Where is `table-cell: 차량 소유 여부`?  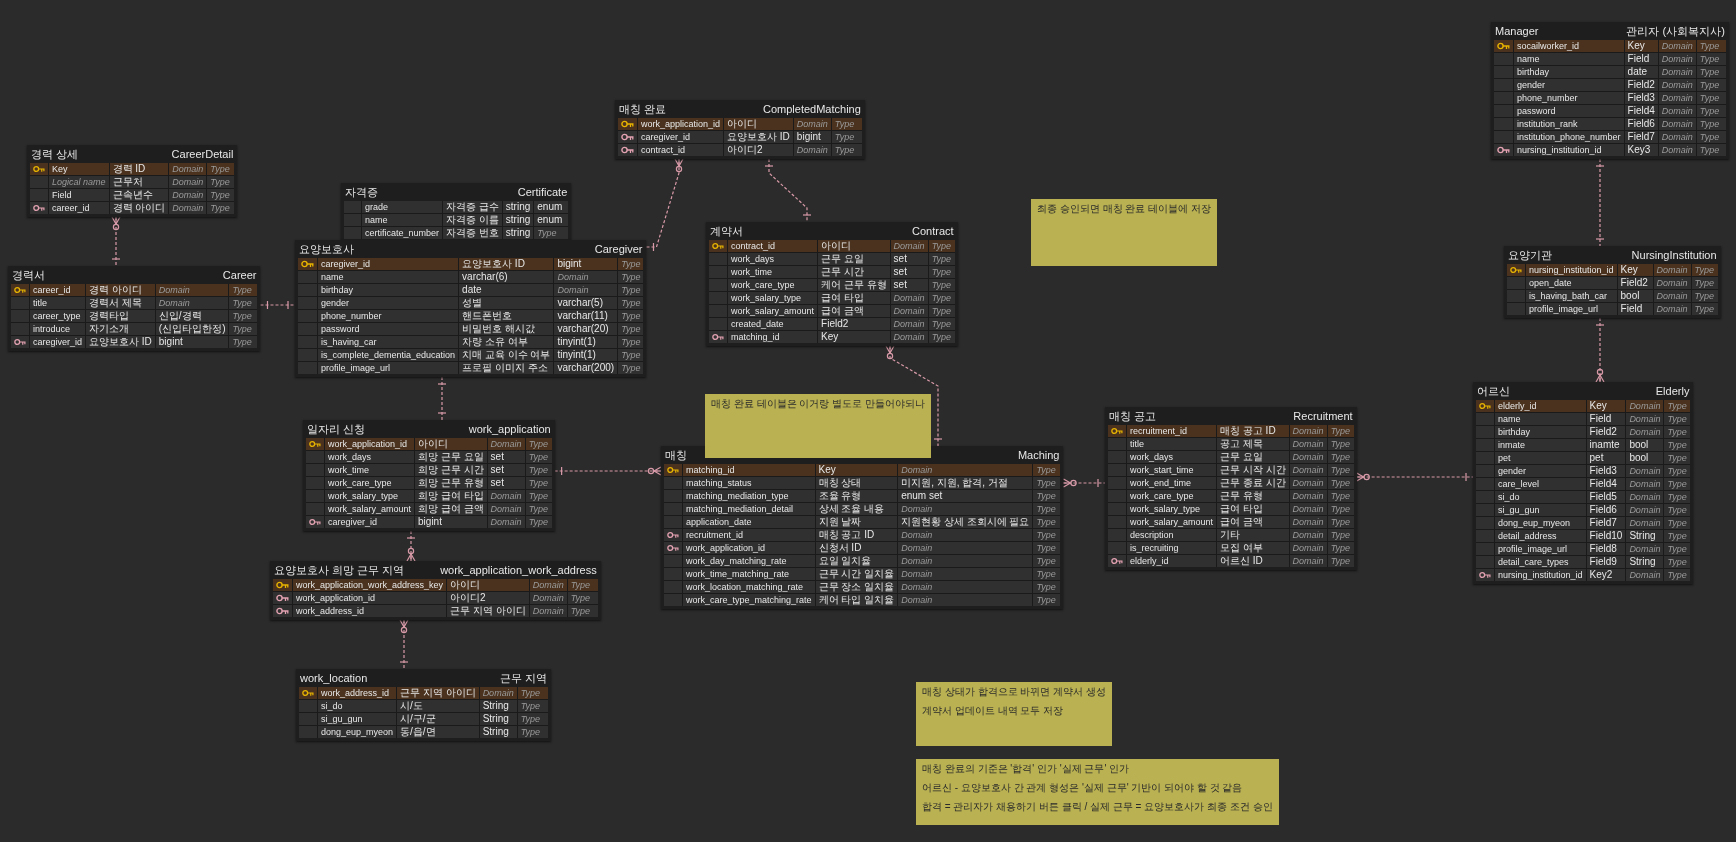 table-cell: 차량 소유 여부 is located at coordinates (506, 342).